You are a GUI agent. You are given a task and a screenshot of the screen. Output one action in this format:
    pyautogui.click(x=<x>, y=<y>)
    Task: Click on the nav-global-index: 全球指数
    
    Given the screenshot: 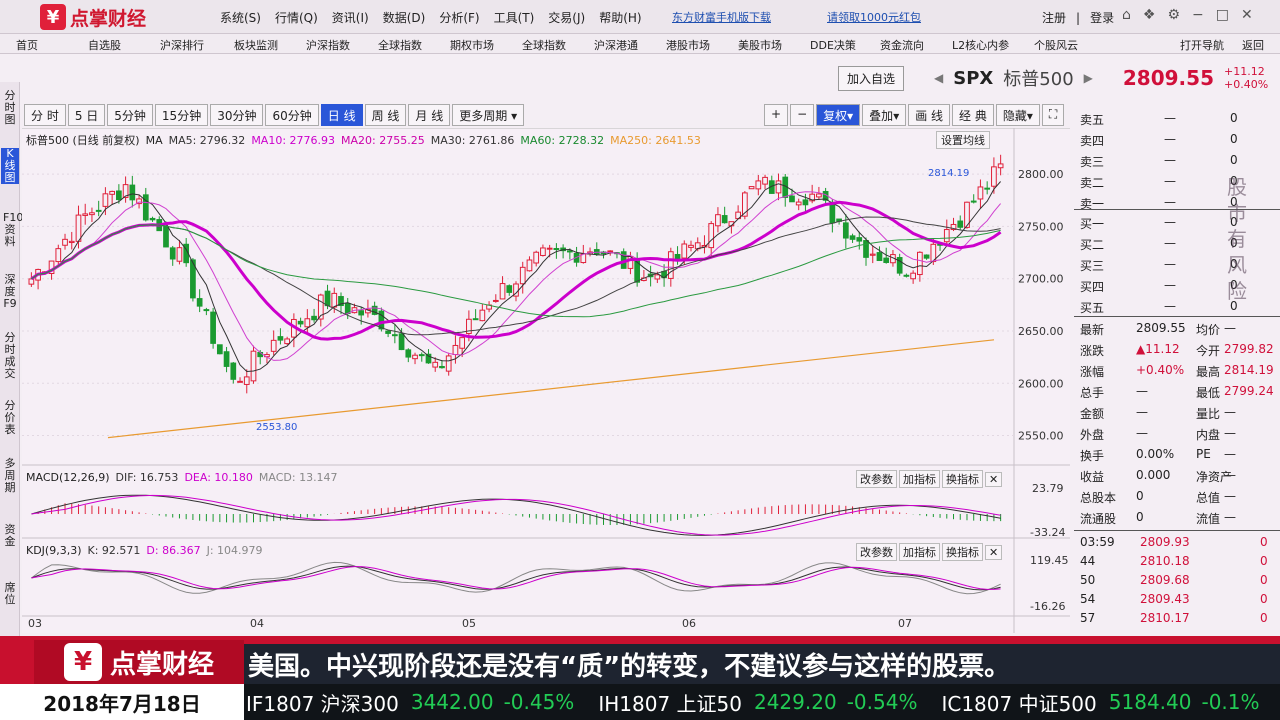 What is the action you would take?
    pyautogui.click(x=400, y=45)
    